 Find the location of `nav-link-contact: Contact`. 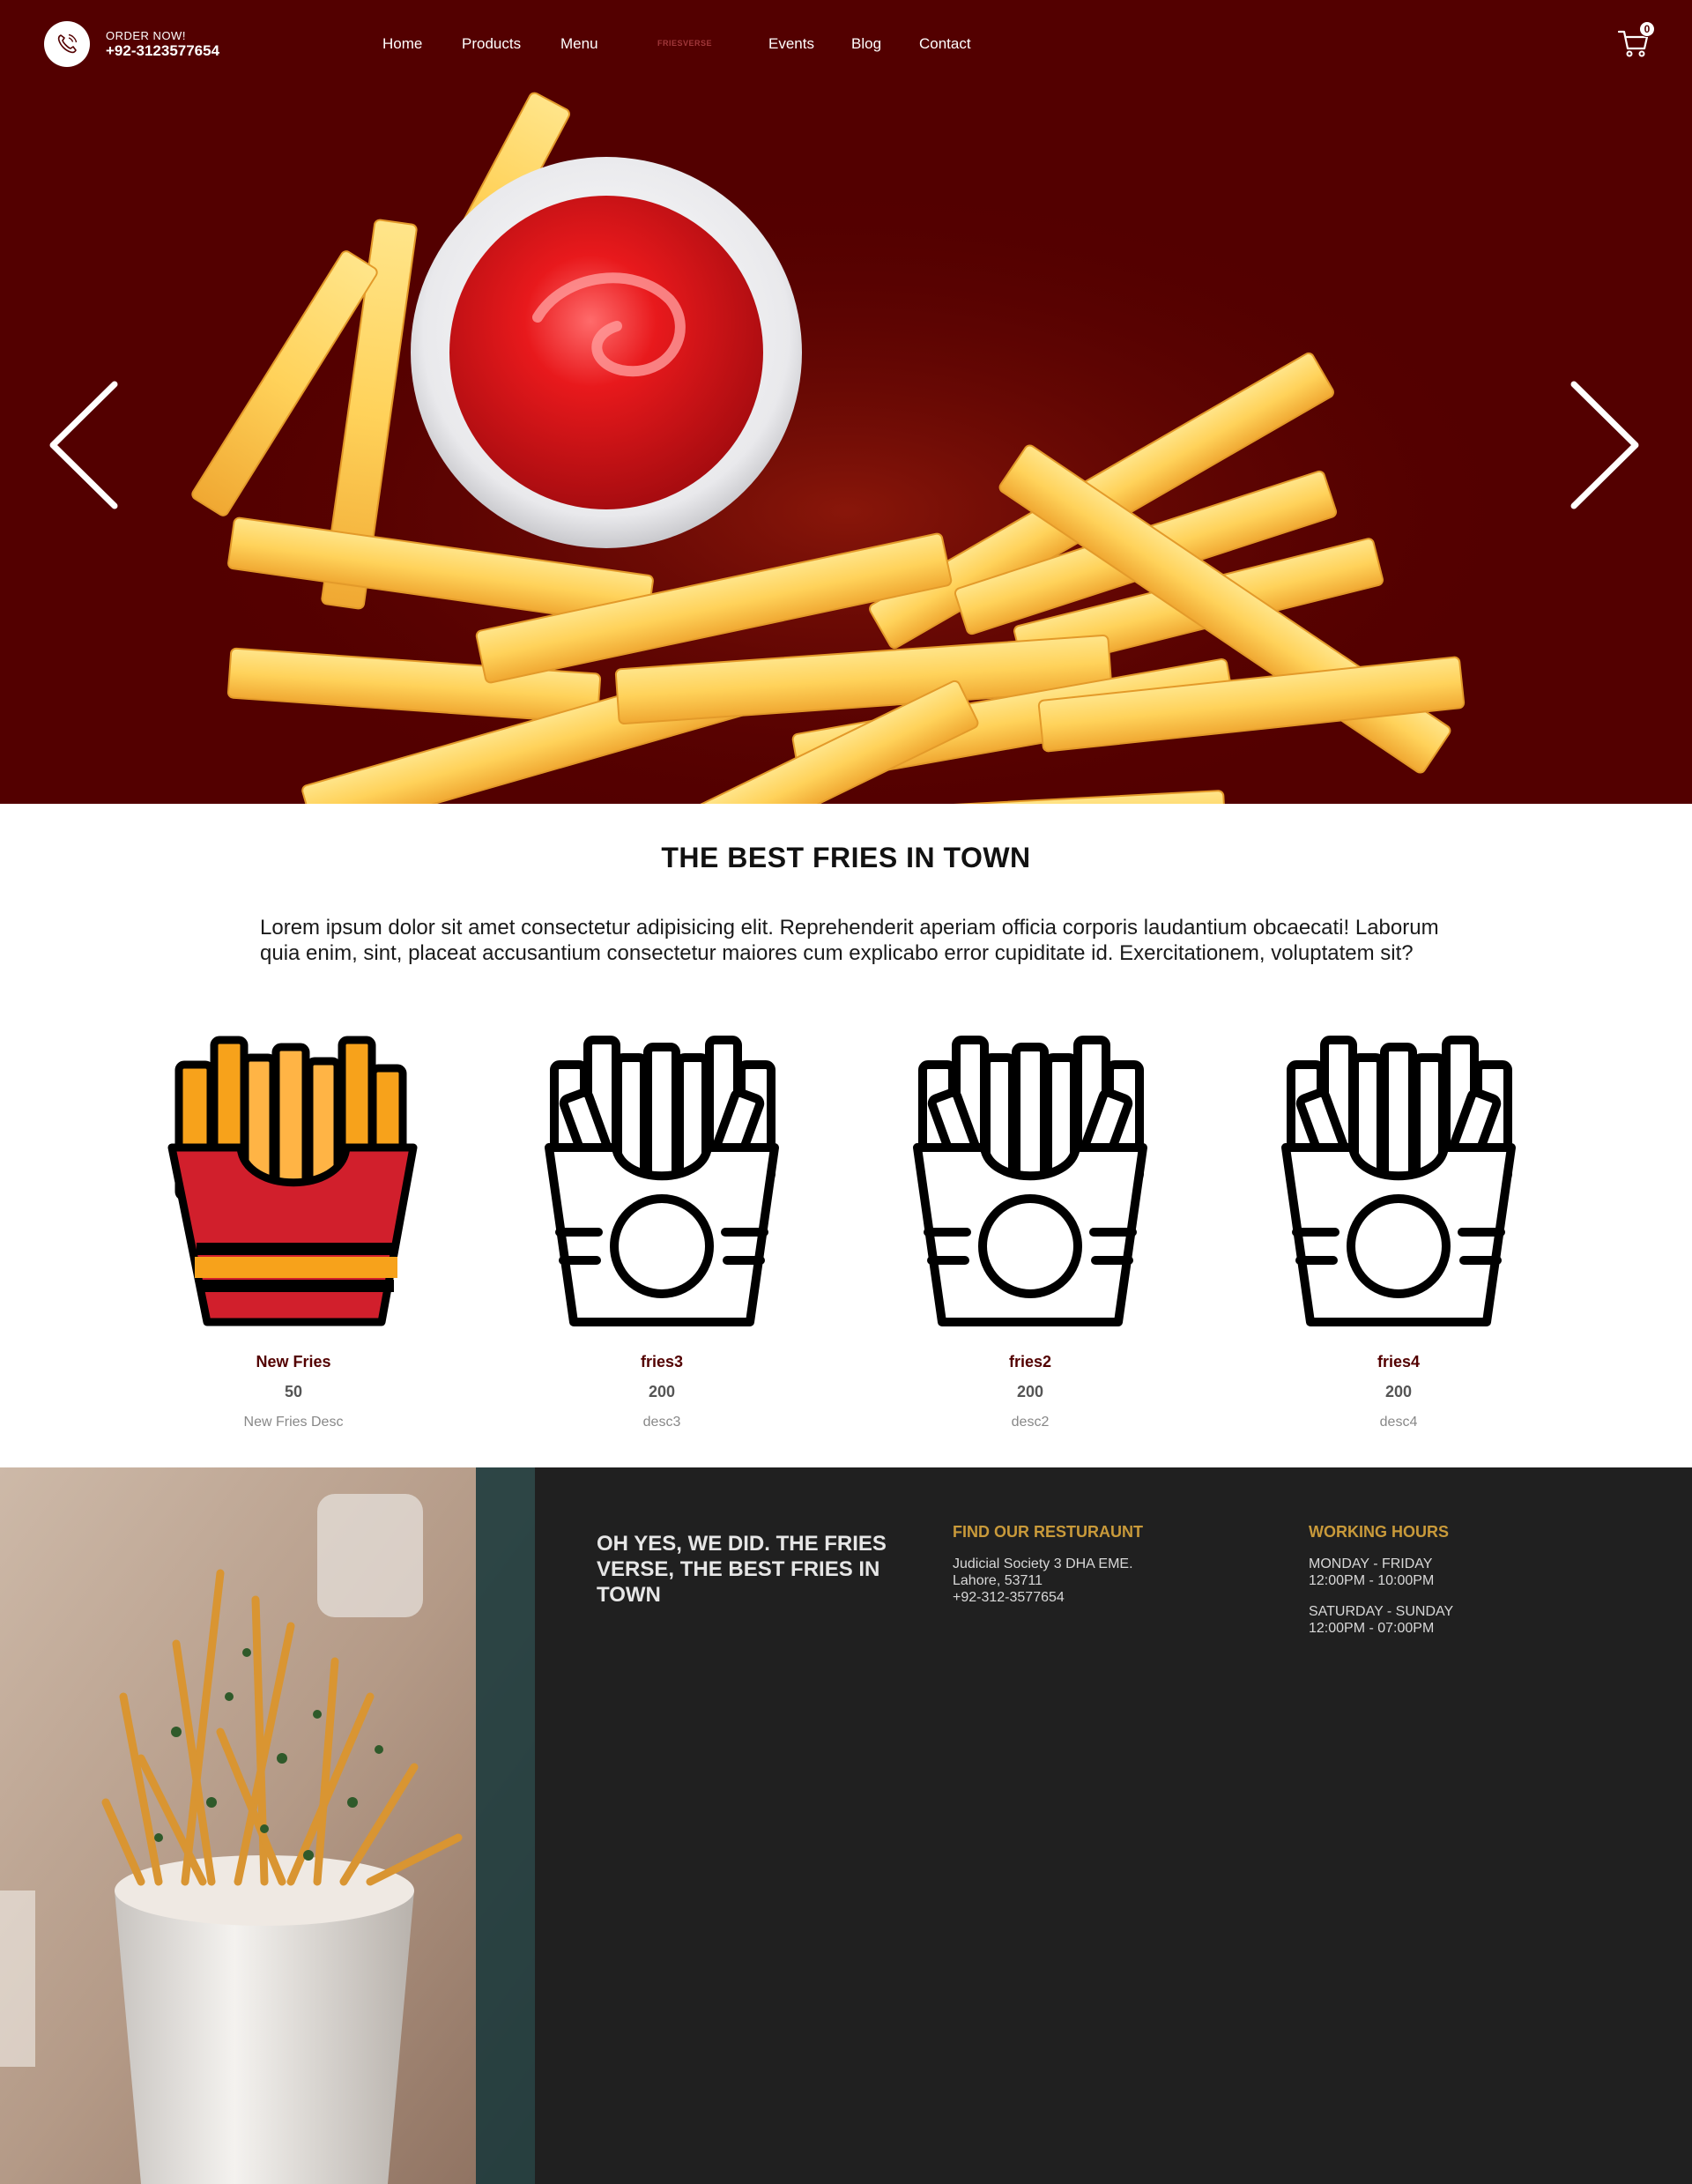

nav-link-contact: Contact is located at coordinates (945, 44).